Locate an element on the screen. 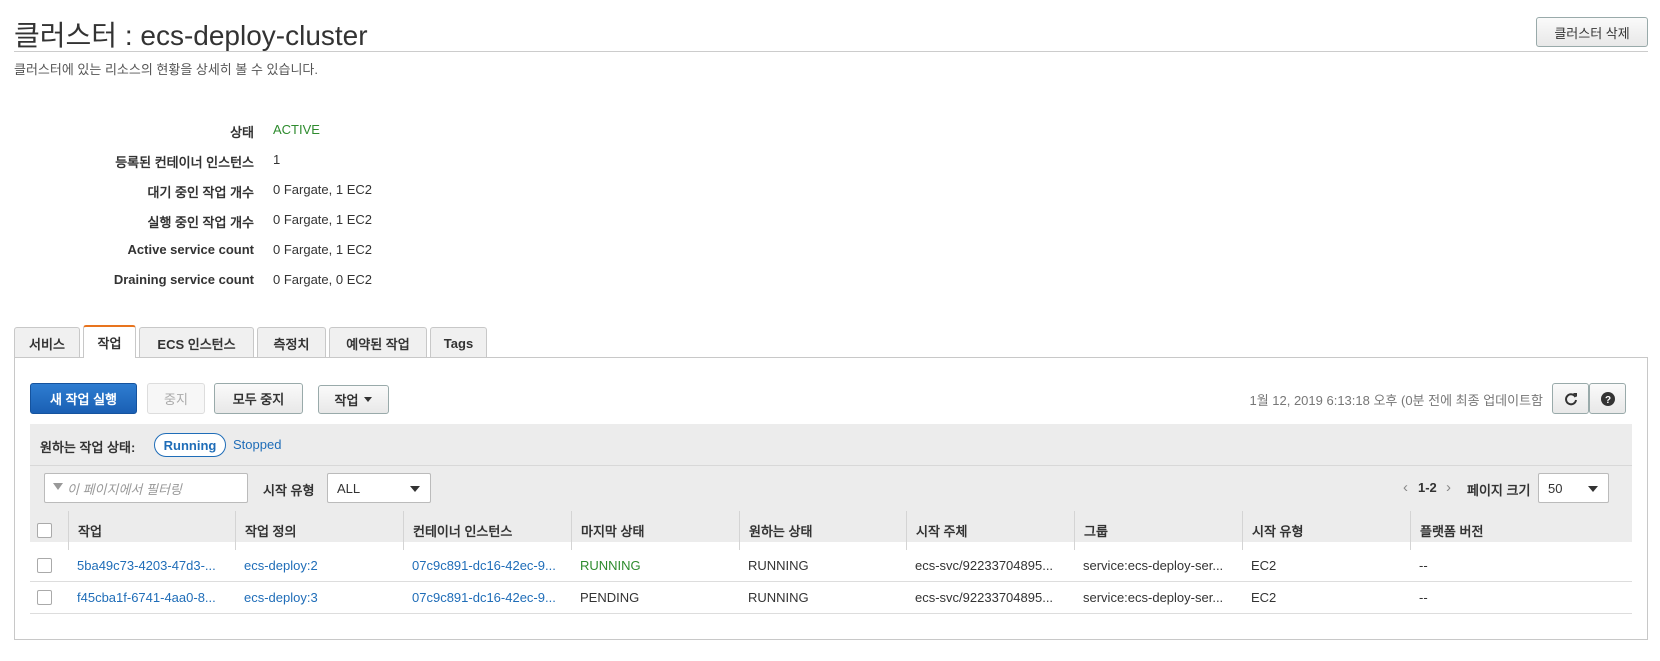 This screenshot has width=1660, height=661. help-button: ? is located at coordinates (1607, 398).